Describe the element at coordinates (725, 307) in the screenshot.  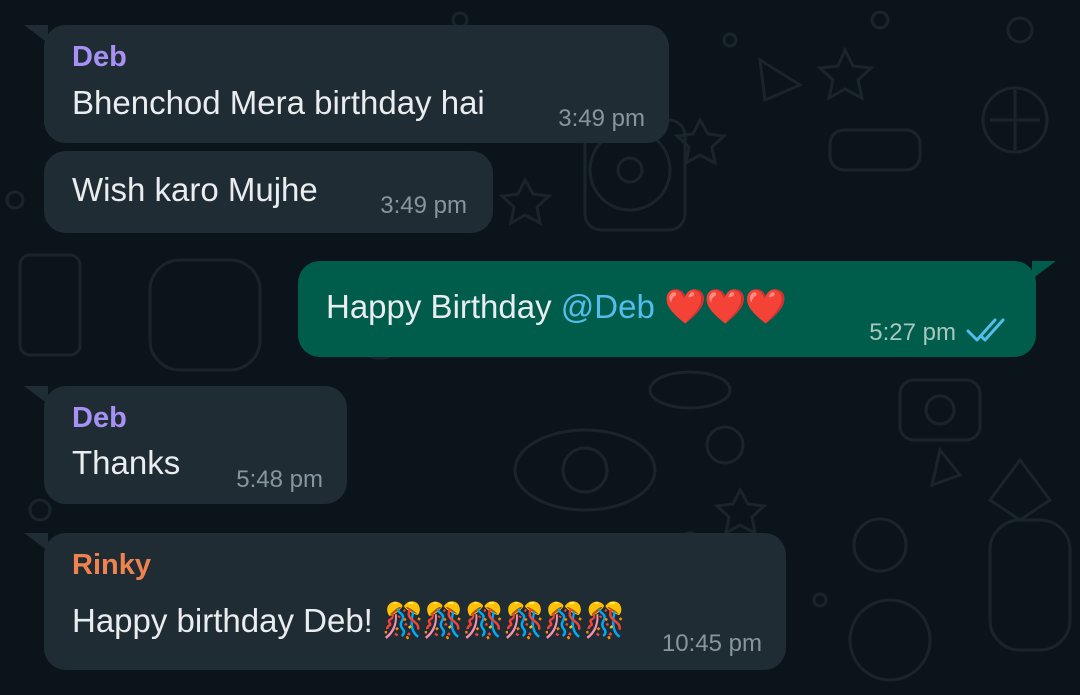
I see `heart-emoji: ❤️❤️❤️` at that location.